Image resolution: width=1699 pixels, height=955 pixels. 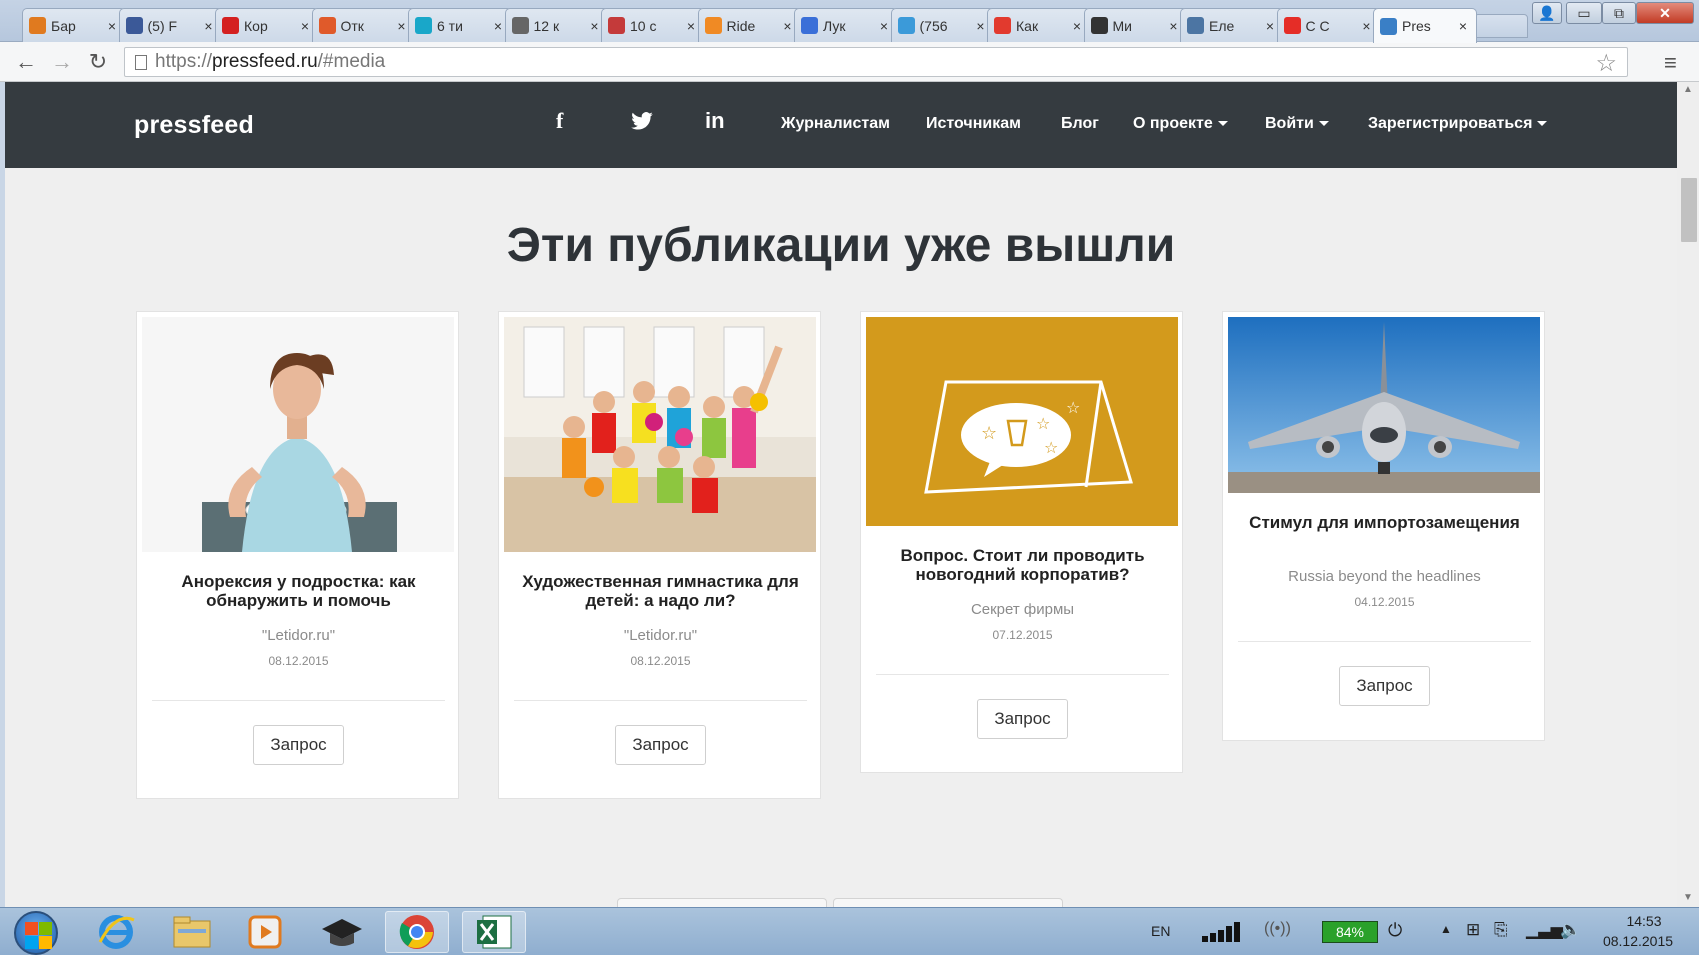 What do you see at coordinates (194, 125) in the screenshot?
I see `site-logo: pressfeed` at bounding box center [194, 125].